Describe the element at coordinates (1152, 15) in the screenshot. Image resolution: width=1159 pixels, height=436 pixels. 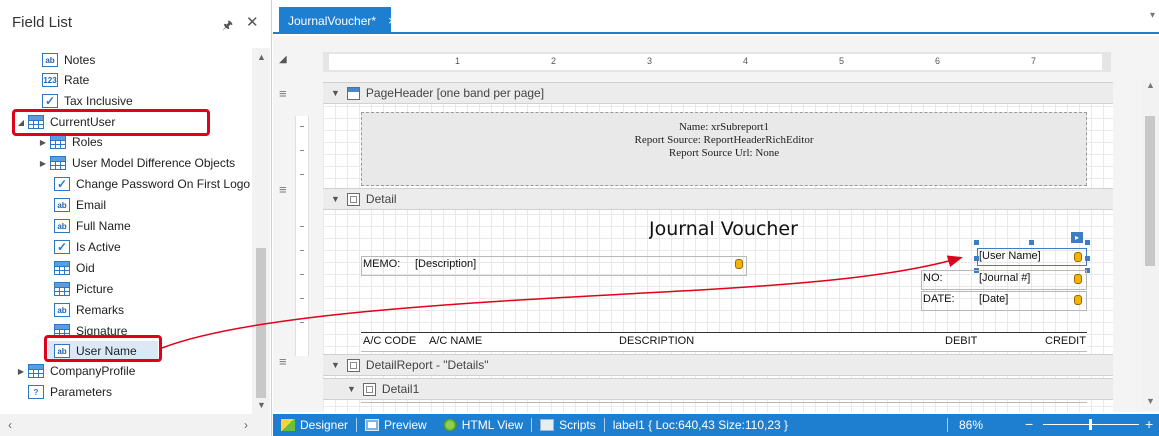
I see `chevron-down-icon: ▾` at that location.